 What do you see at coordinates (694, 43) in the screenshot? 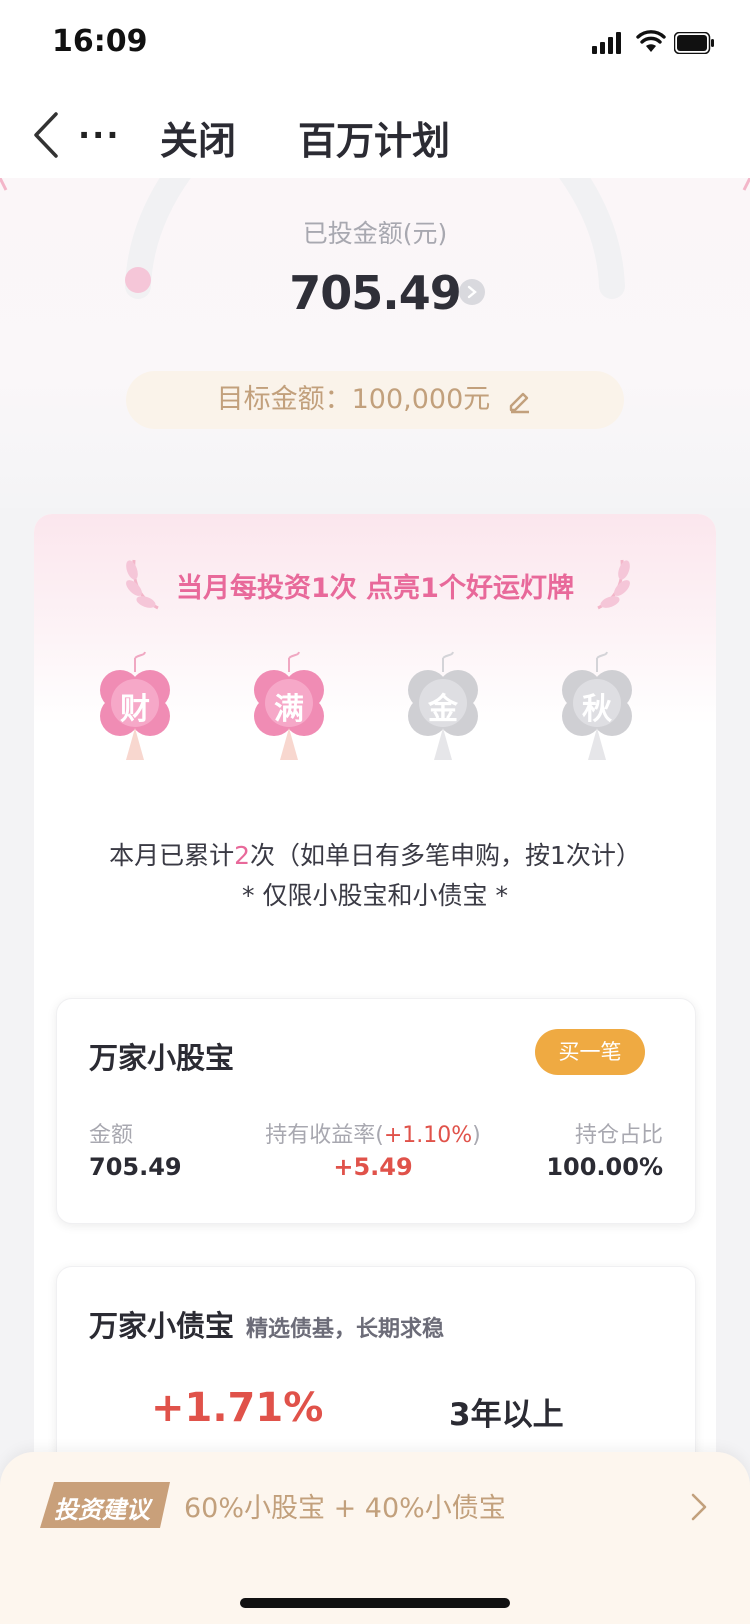
I see `battery-icon` at bounding box center [694, 43].